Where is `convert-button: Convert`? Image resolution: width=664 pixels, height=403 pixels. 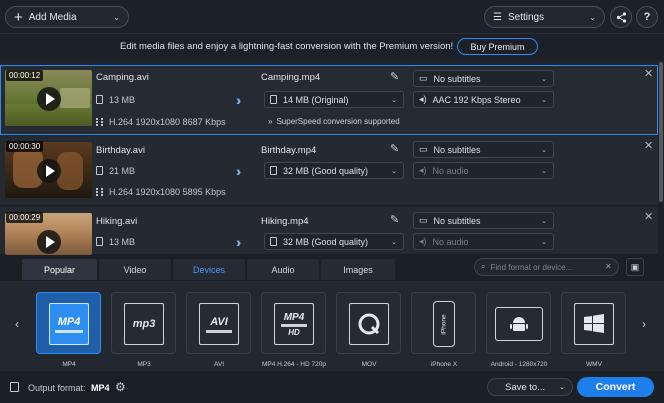
convert-button: Convert is located at coordinates (615, 387).